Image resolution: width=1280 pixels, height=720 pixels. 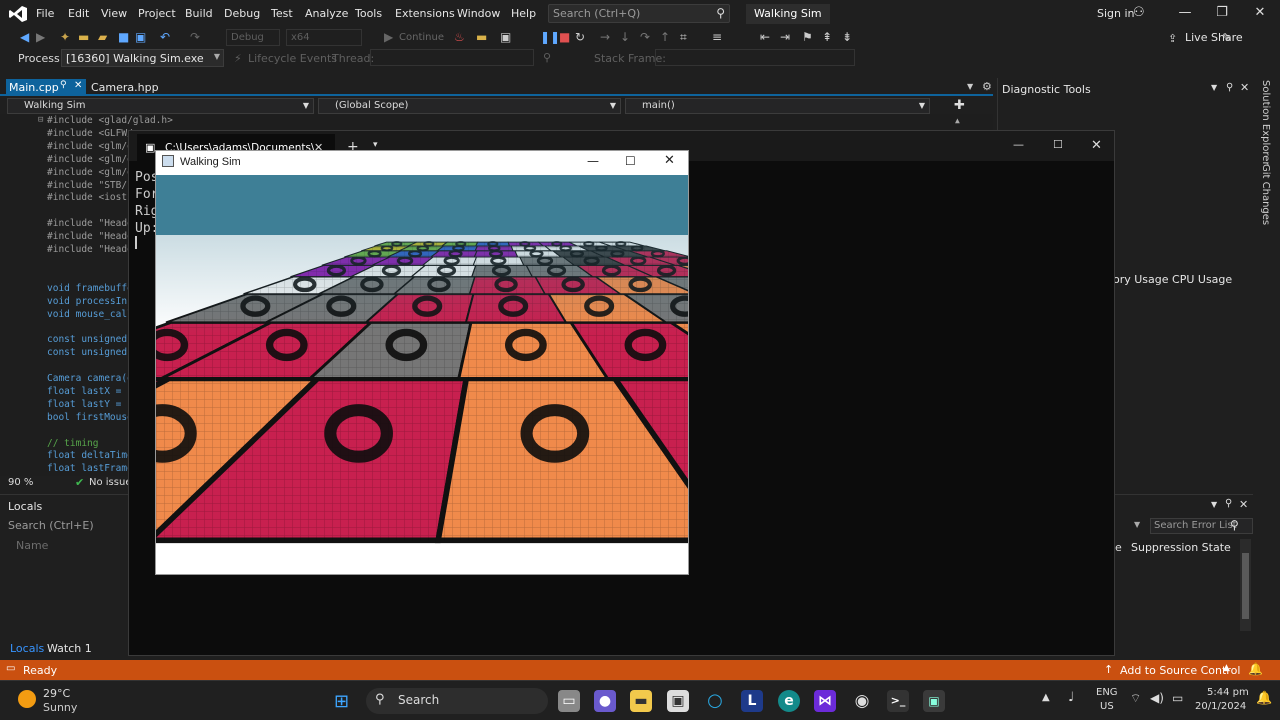 What do you see at coordinates (1107, 692) in the screenshot?
I see `language-indicator: ENG` at bounding box center [1107, 692].